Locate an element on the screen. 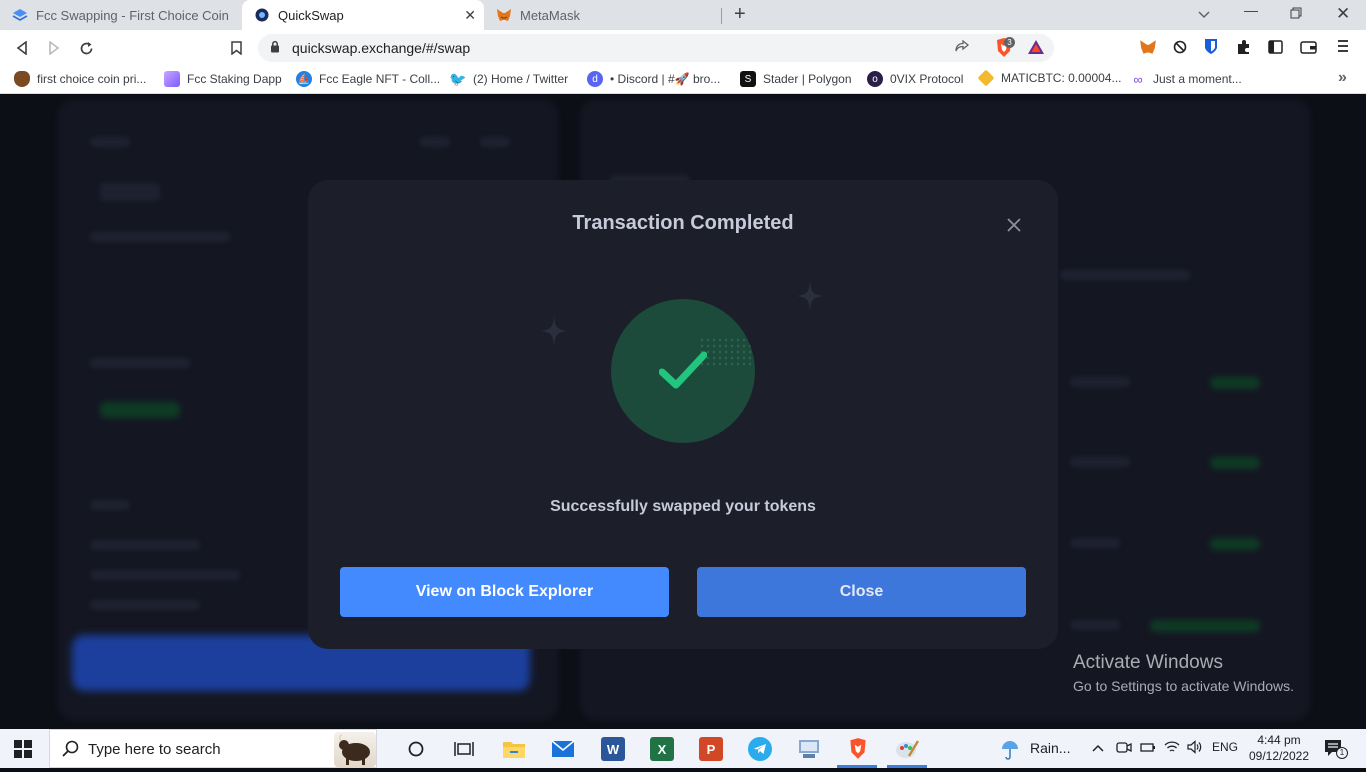  dot-pattern is located at coordinates (727, 352).